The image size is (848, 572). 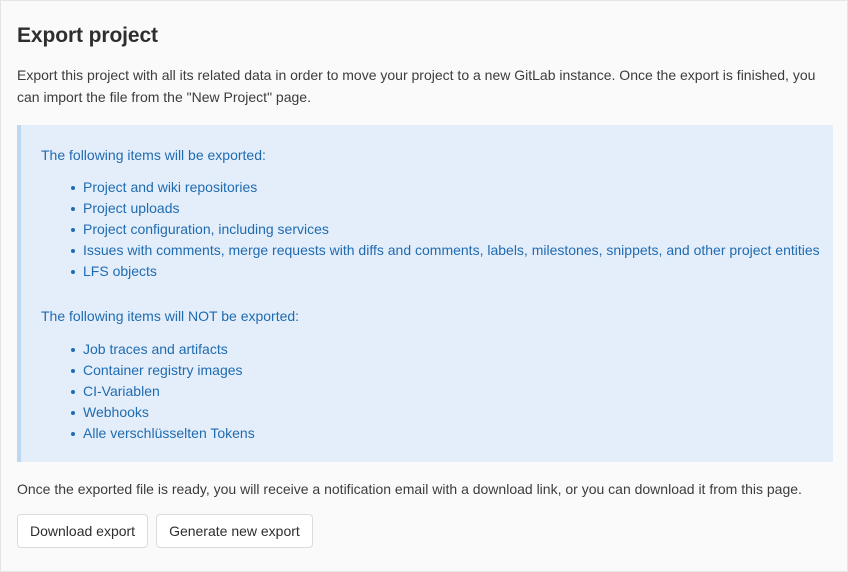 I want to click on action-button-row: Download export Generate new export, so click(x=424, y=531).